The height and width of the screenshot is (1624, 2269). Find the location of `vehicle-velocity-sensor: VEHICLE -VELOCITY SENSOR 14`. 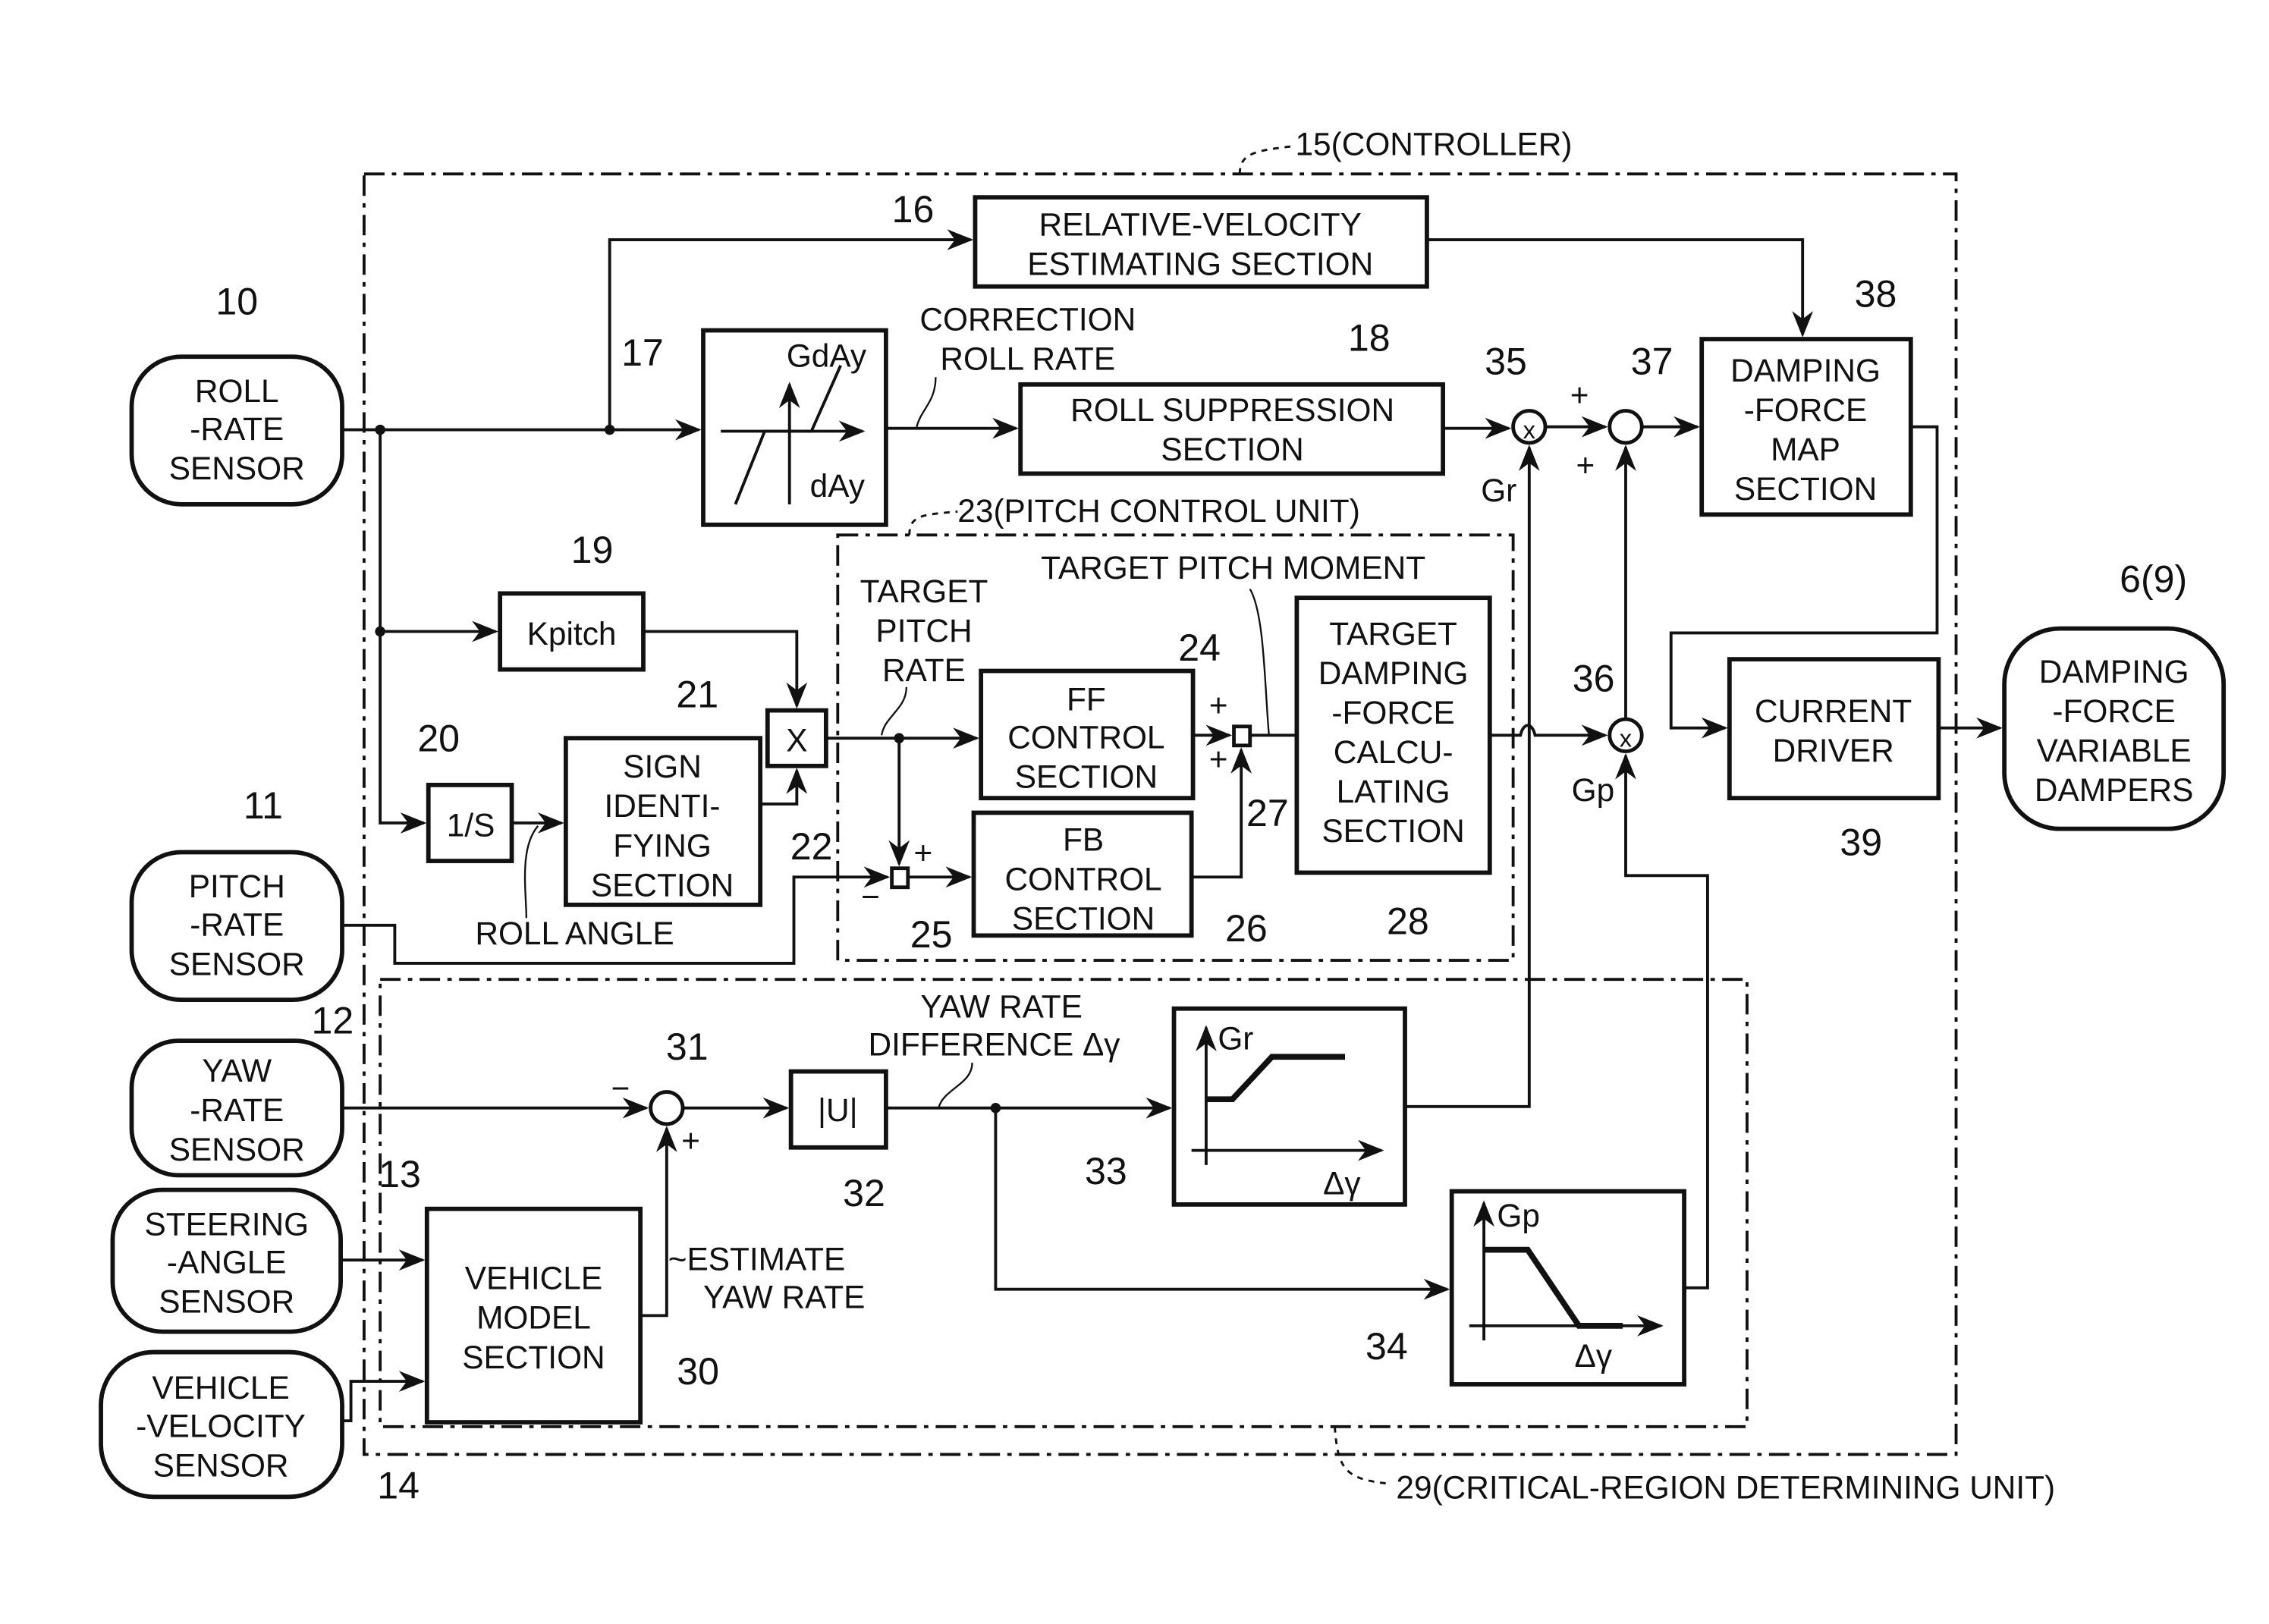

vehicle-velocity-sensor: VEHICLE -VELOCITY SENSOR 14 is located at coordinates (259, 1427).